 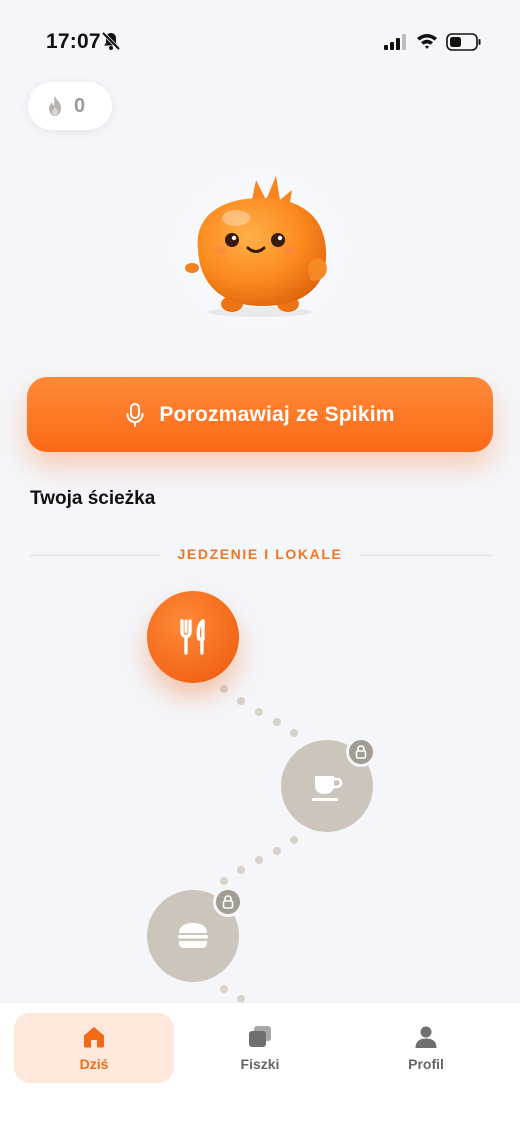 What do you see at coordinates (277, 414) in the screenshot?
I see `cta-label: Porozmawiaj ze Spikim` at bounding box center [277, 414].